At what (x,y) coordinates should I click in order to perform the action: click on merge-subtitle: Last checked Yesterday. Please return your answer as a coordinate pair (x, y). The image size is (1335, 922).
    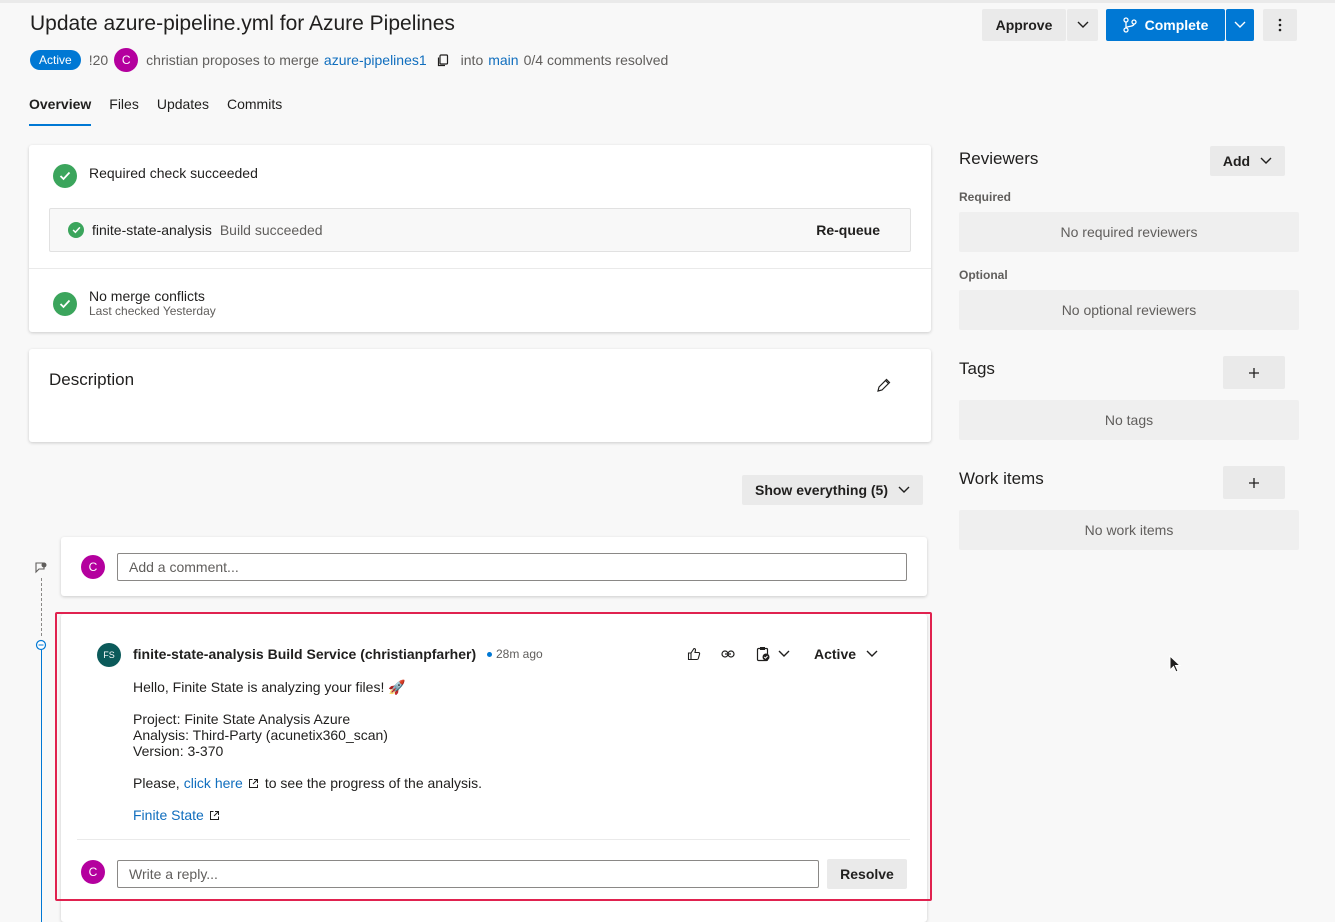
    Looking at the image, I should click on (152, 311).